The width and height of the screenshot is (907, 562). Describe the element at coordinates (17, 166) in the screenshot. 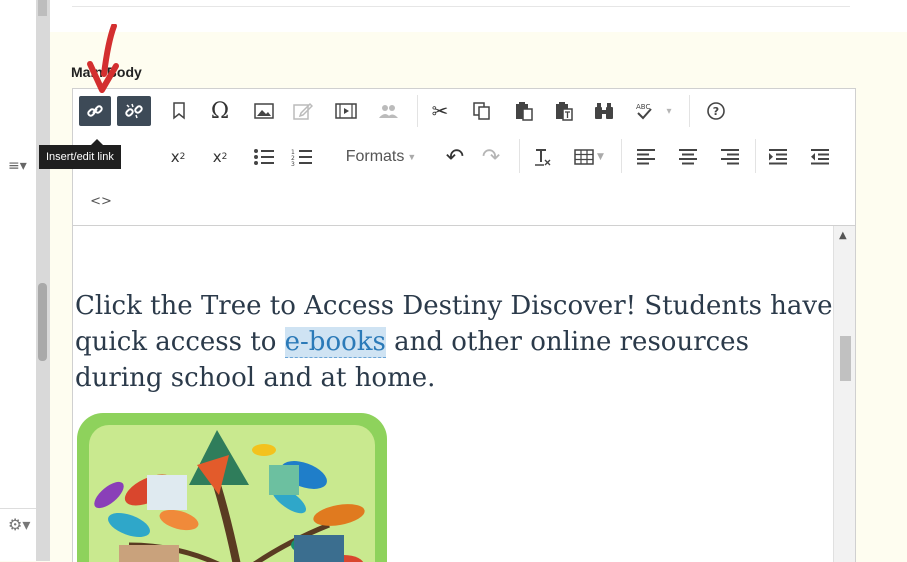

I see `menu-dropdown-icon: ≡▾` at that location.